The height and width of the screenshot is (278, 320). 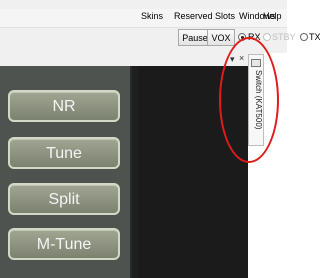 What do you see at coordinates (304, 37) in the screenshot?
I see `radio-tx` at bounding box center [304, 37].